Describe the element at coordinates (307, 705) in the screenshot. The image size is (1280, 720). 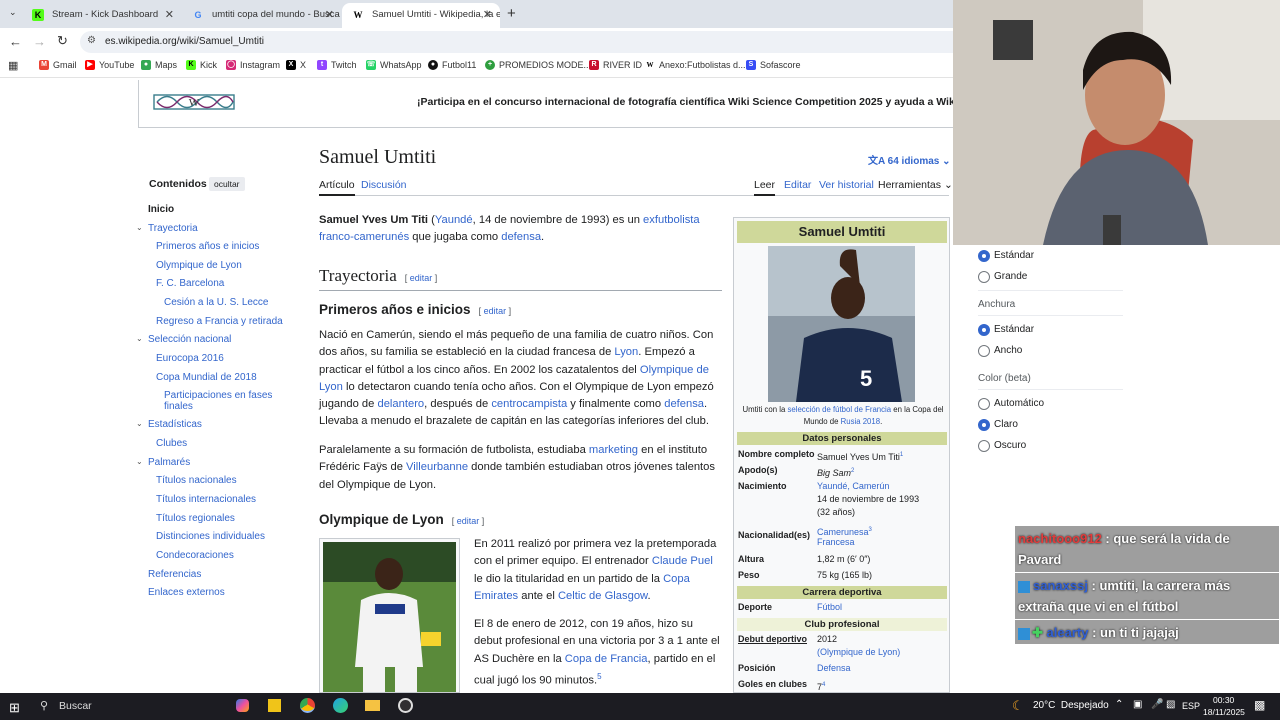
I see `chrome-taskbar-icon` at that location.